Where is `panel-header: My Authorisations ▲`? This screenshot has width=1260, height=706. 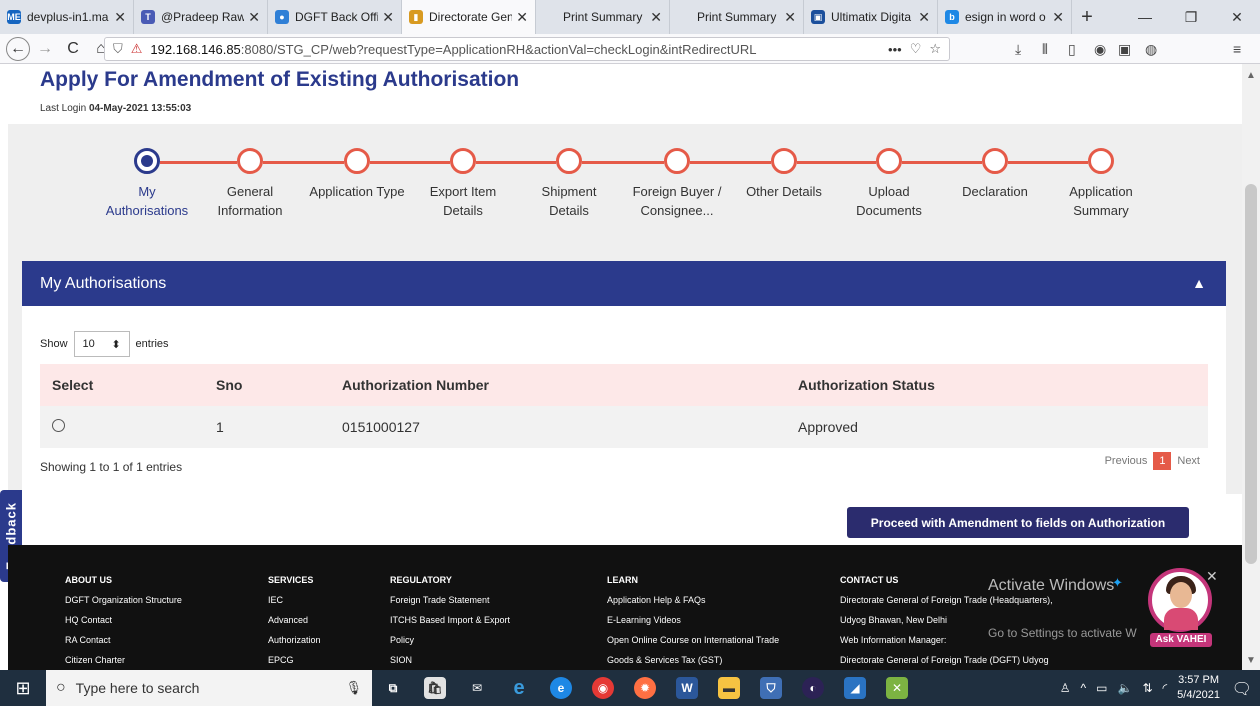
panel-header: My Authorisations ▲ is located at coordinates (624, 283).